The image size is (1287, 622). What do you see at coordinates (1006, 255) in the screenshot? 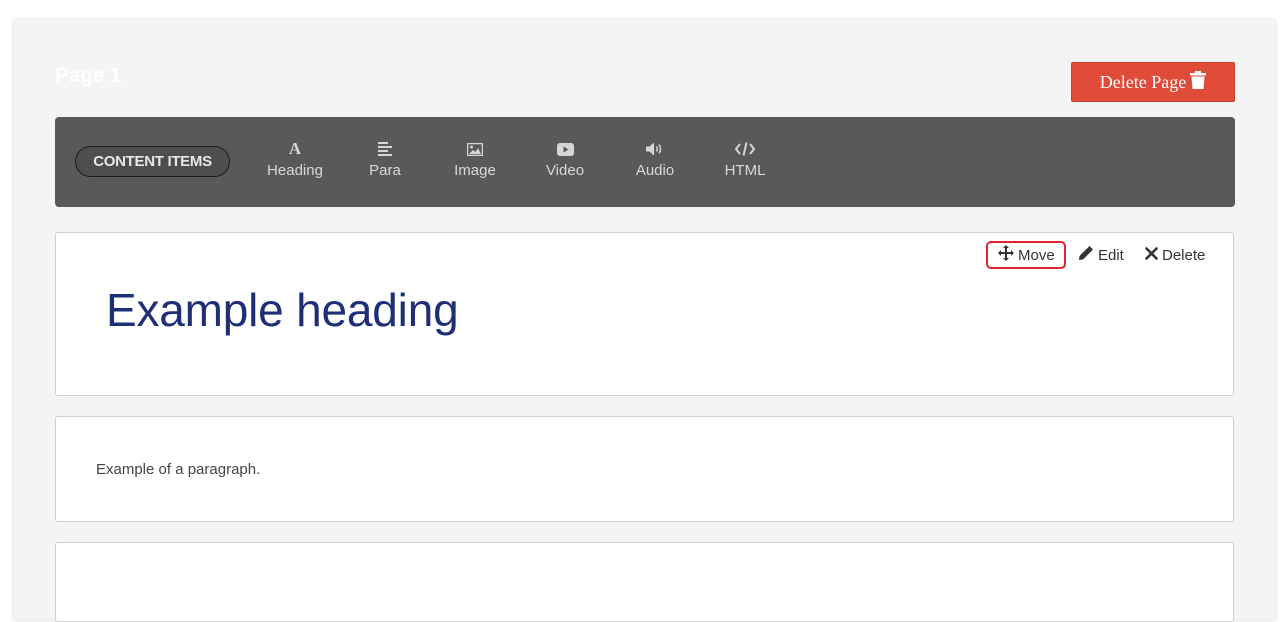
I see `move-arrows-icon` at bounding box center [1006, 255].